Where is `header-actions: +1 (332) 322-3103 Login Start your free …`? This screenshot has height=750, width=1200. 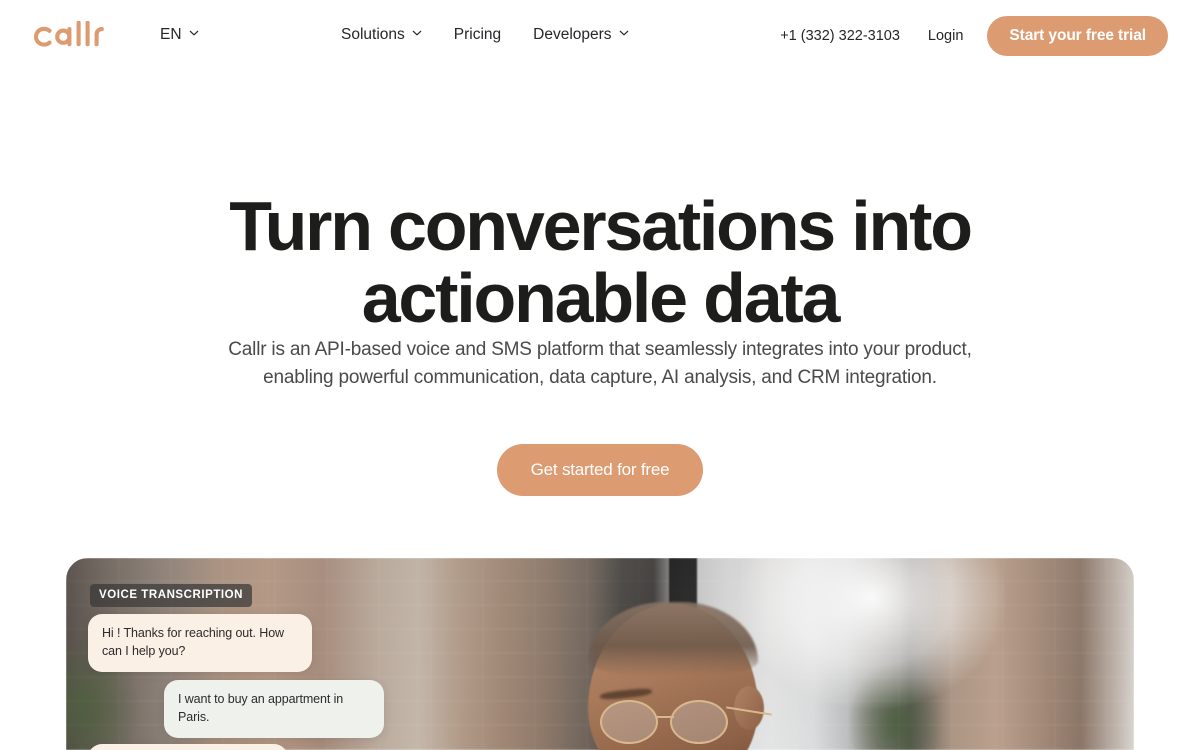 header-actions: +1 (332) 322-3103 Login Start your free … is located at coordinates (974, 36).